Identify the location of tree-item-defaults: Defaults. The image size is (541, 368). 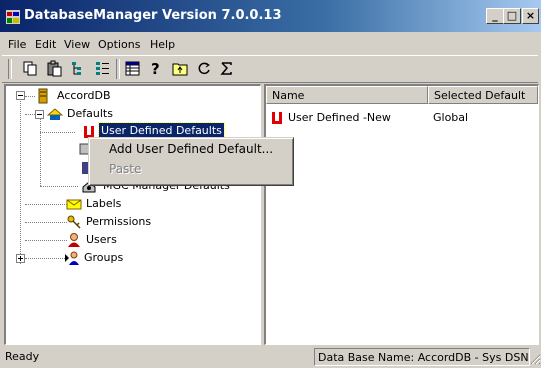
(90, 113).